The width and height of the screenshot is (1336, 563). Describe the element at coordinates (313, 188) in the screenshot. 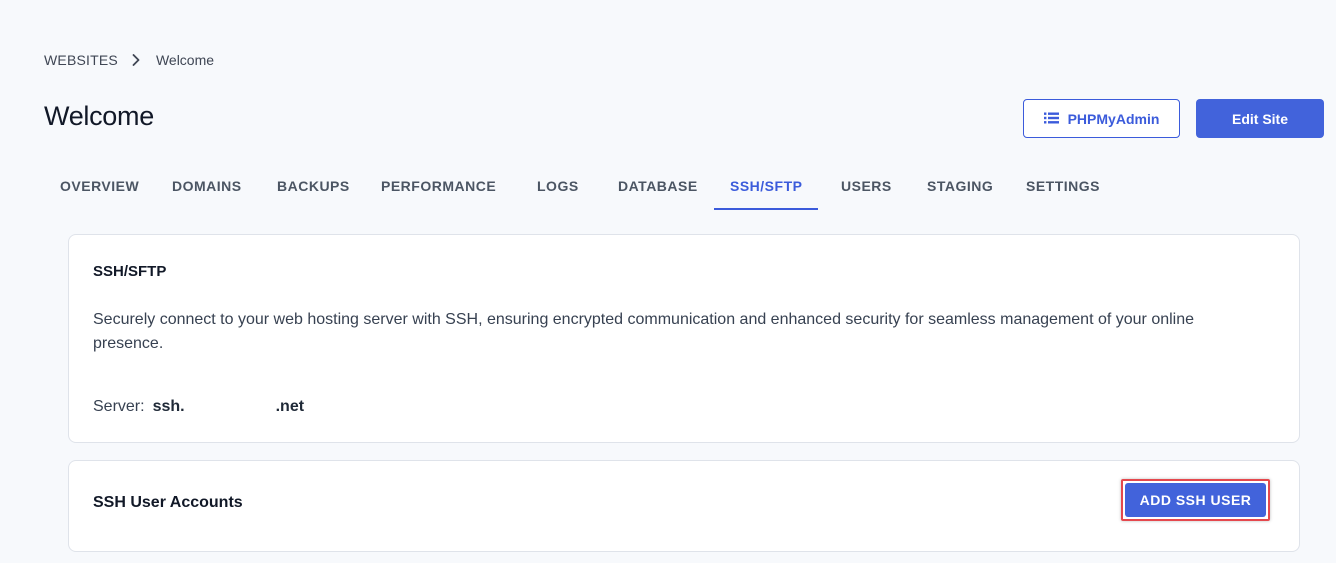

I see `tab-backups: BACKUPS` at that location.